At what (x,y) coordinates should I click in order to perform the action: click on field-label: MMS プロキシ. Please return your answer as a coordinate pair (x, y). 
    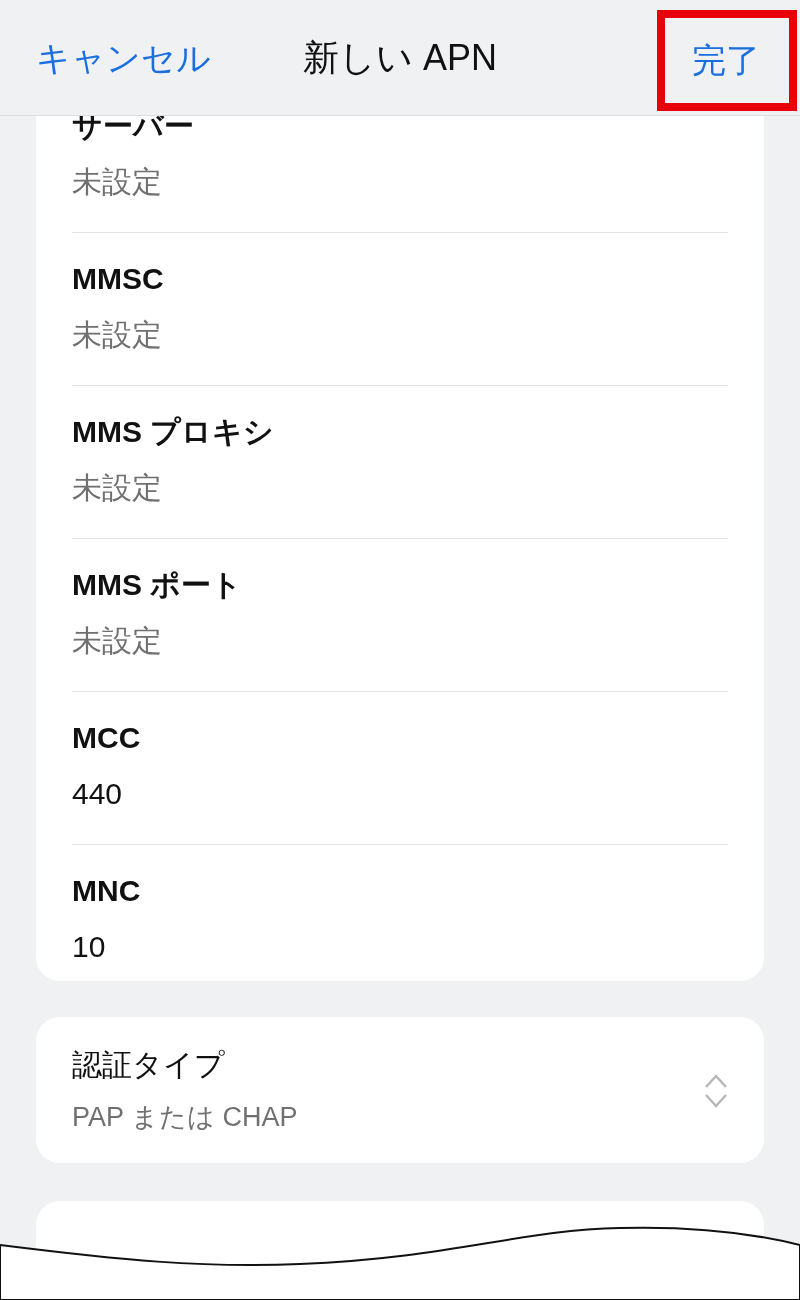
    Looking at the image, I should click on (173, 432).